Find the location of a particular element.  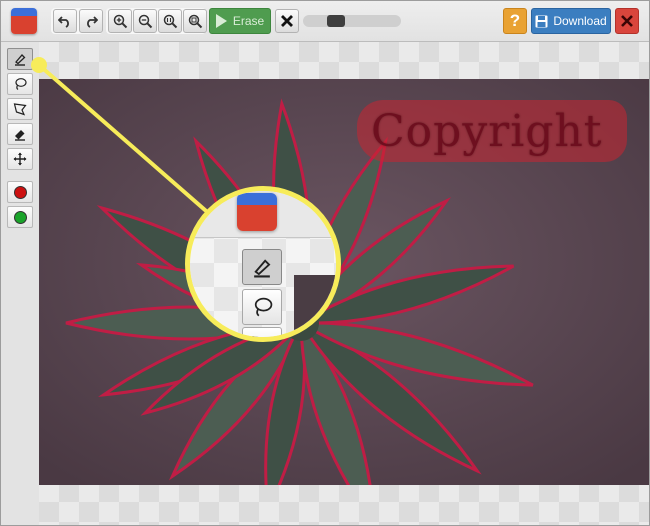

remove-color-button is located at coordinates (20, 192).